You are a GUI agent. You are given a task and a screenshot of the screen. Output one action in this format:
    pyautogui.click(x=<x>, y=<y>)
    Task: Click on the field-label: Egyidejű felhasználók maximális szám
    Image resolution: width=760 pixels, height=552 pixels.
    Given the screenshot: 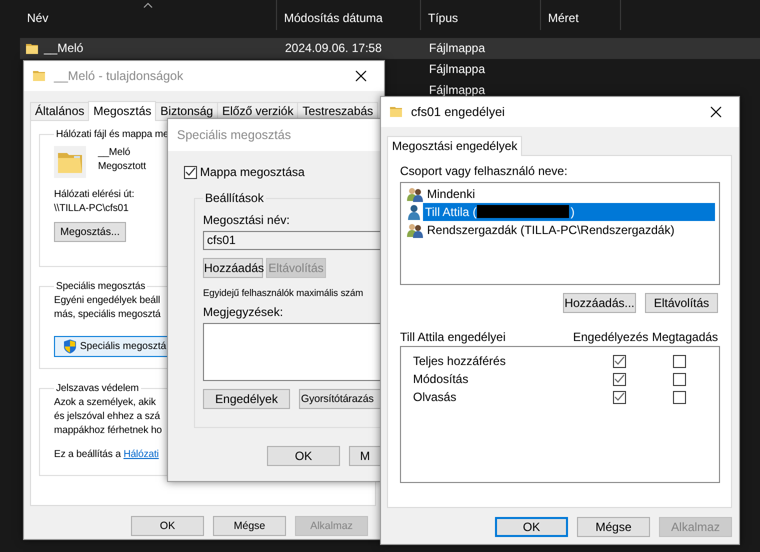 What is the action you would take?
    pyautogui.click(x=283, y=293)
    